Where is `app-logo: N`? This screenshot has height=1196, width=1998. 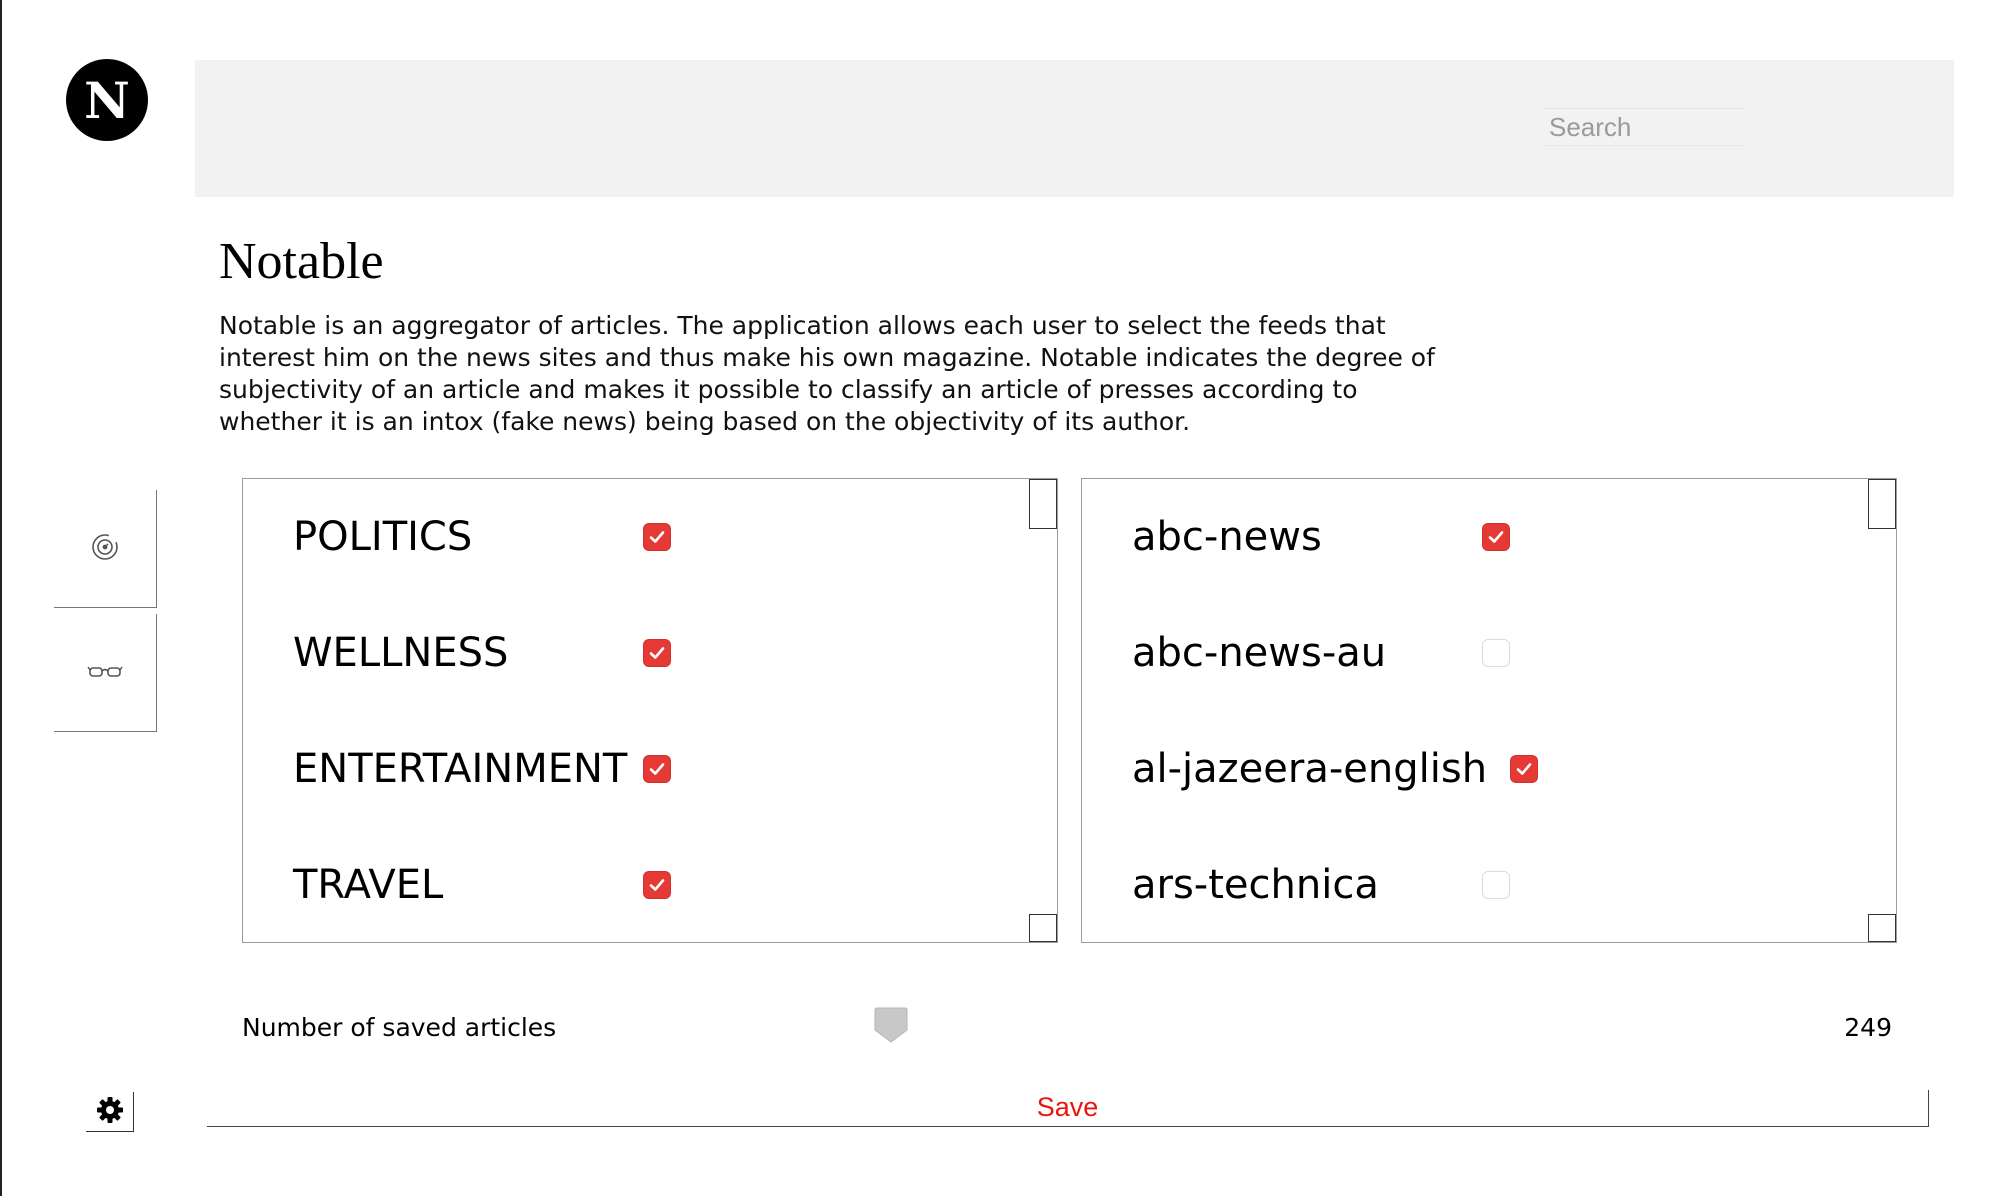
app-logo: N is located at coordinates (107, 100).